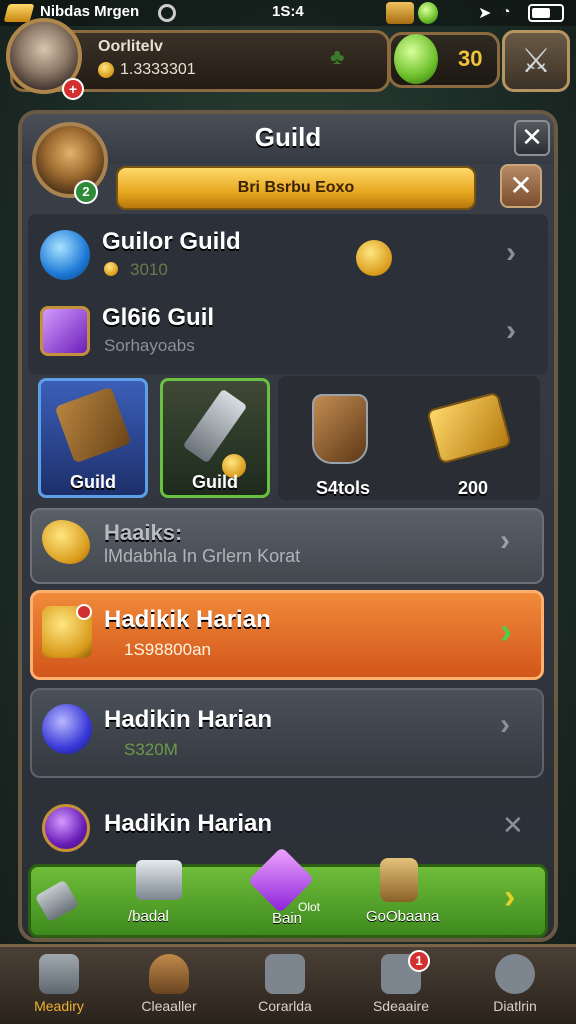 The image size is (576, 1024). What do you see at coordinates (159, 880) in the screenshot?
I see `silver-ore-icon` at bounding box center [159, 880].